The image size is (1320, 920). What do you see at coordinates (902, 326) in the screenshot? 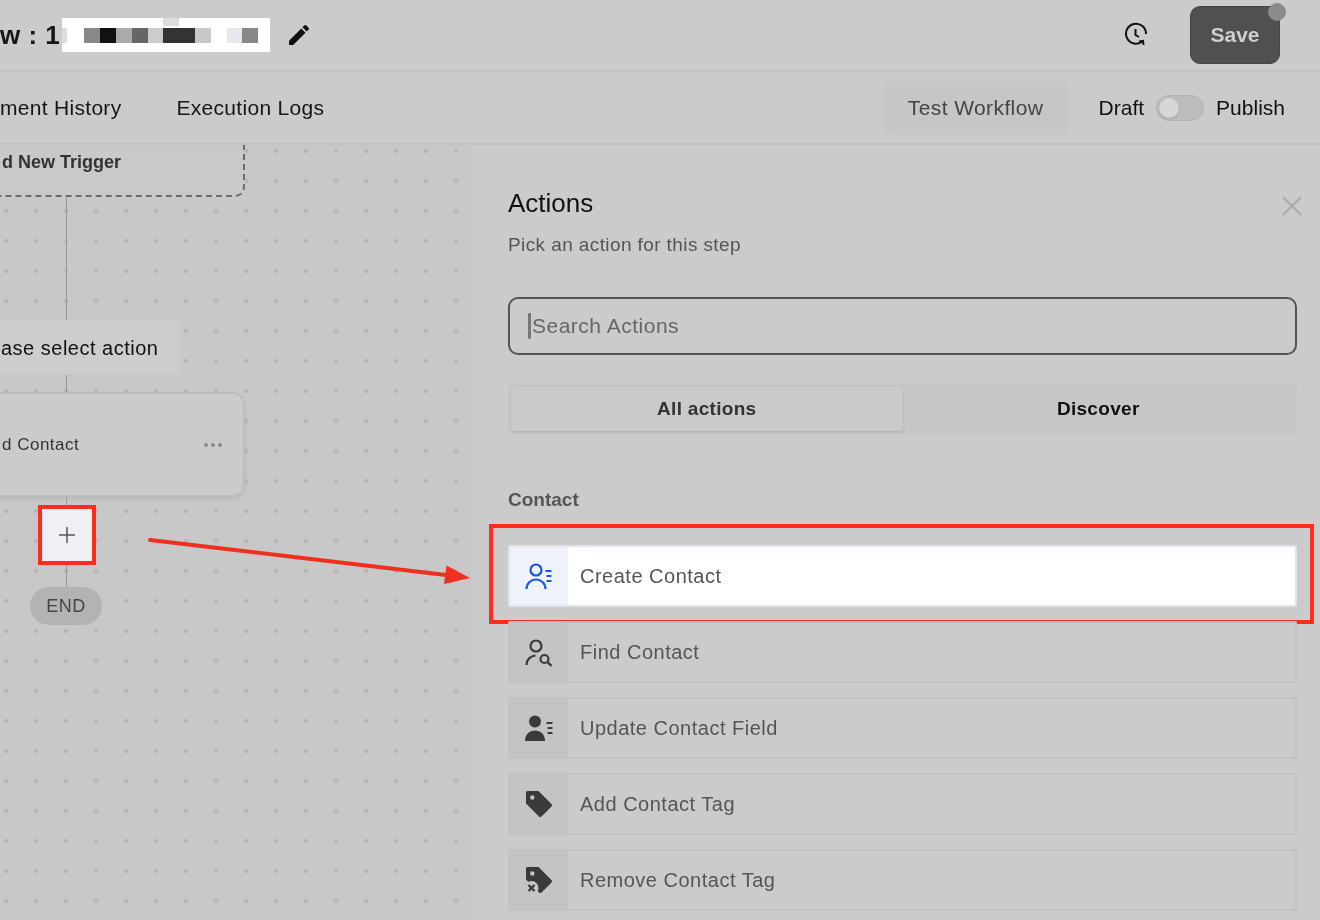
I see `search-field: Search Actions` at bounding box center [902, 326].